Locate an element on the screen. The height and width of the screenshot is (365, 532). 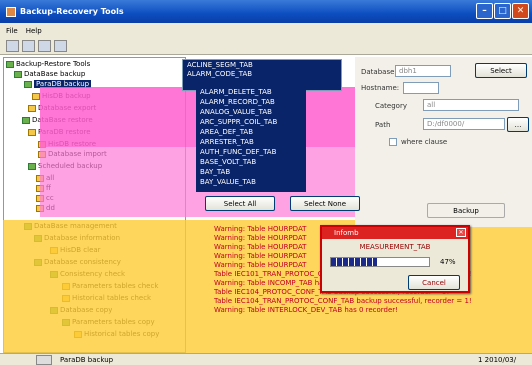
status-bar: ParaDB backup 1 2010/03/ is located at coordinates (266, 359).